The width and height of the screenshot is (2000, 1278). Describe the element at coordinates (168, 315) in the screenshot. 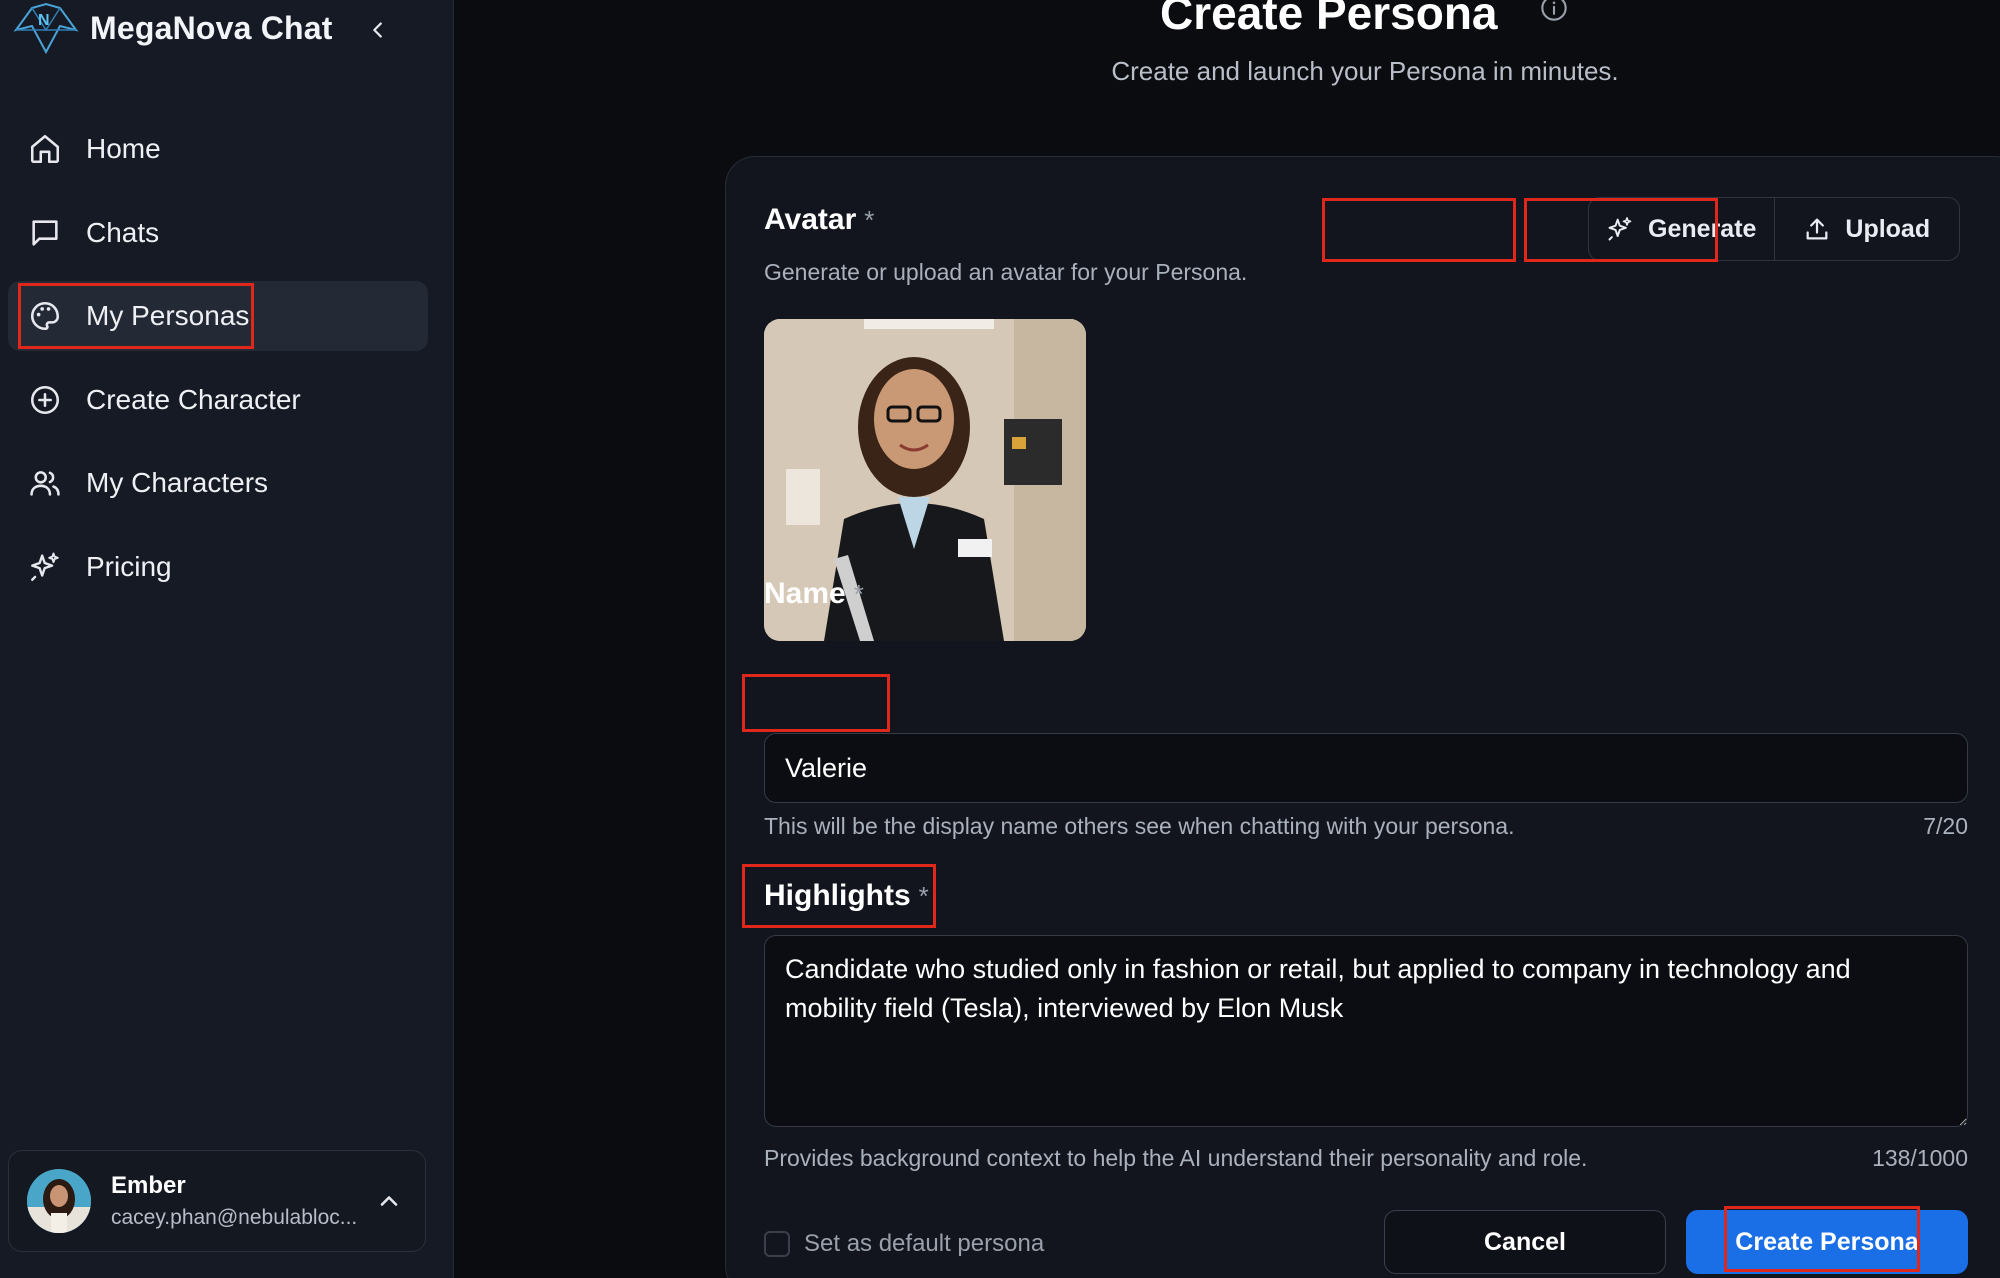

I see `sidebar-item-label: My Personas` at that location.